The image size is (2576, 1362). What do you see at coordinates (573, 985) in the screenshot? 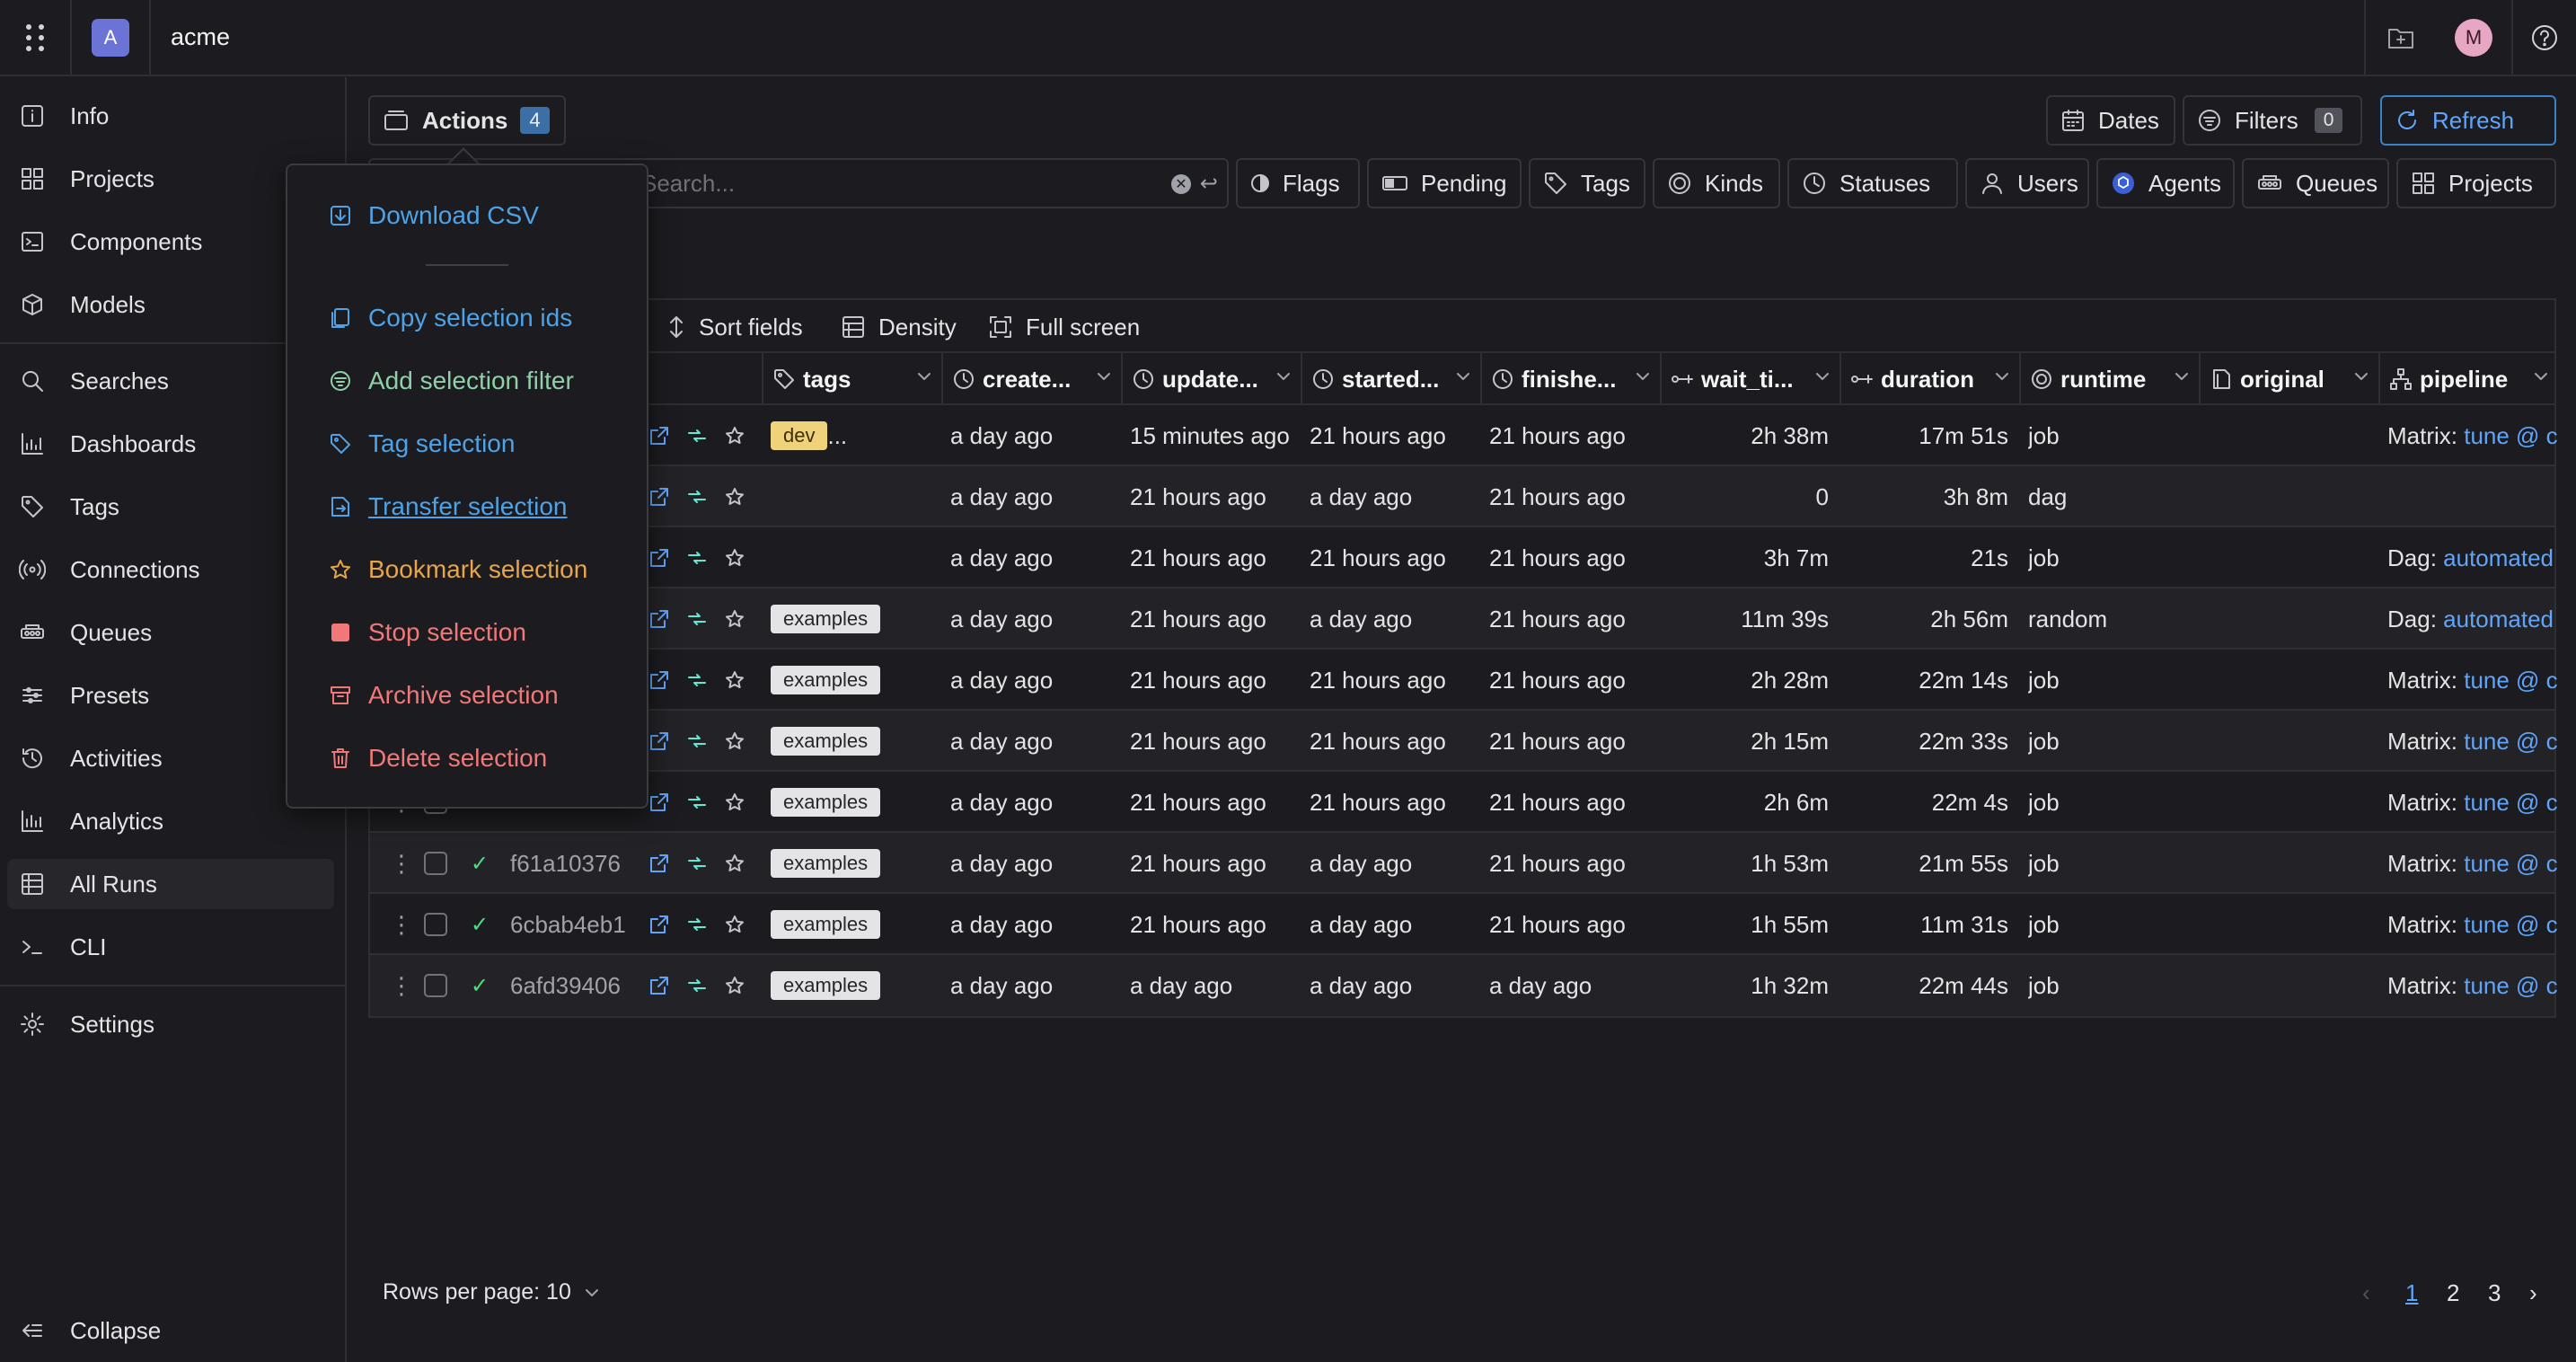
I see `run-id: 6afd39406` at bounding box center [573, 985].